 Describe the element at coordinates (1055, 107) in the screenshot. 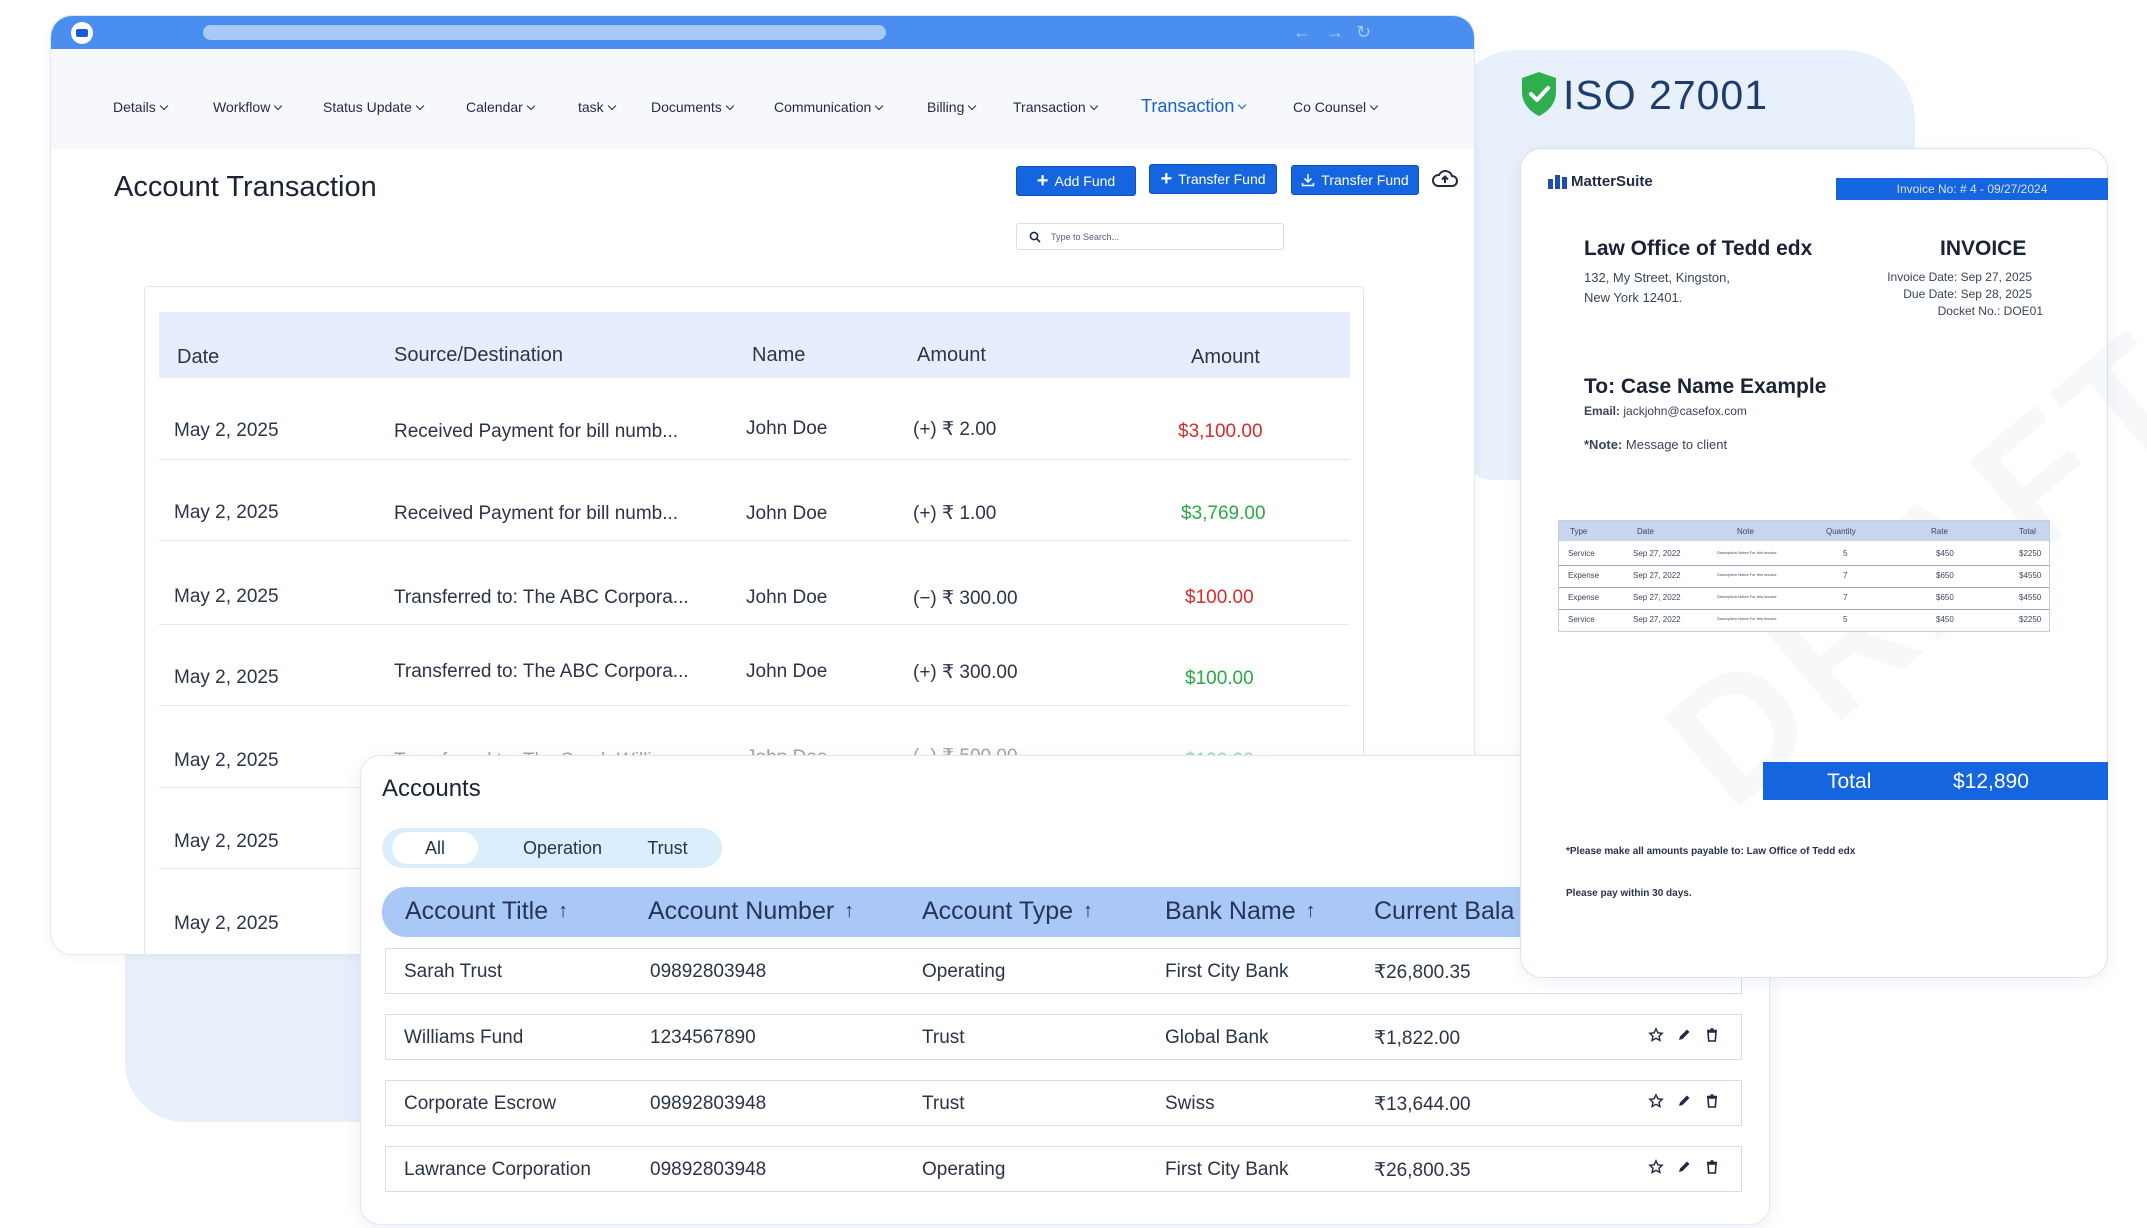

I see `tab-transaction: Transaction` at that location.